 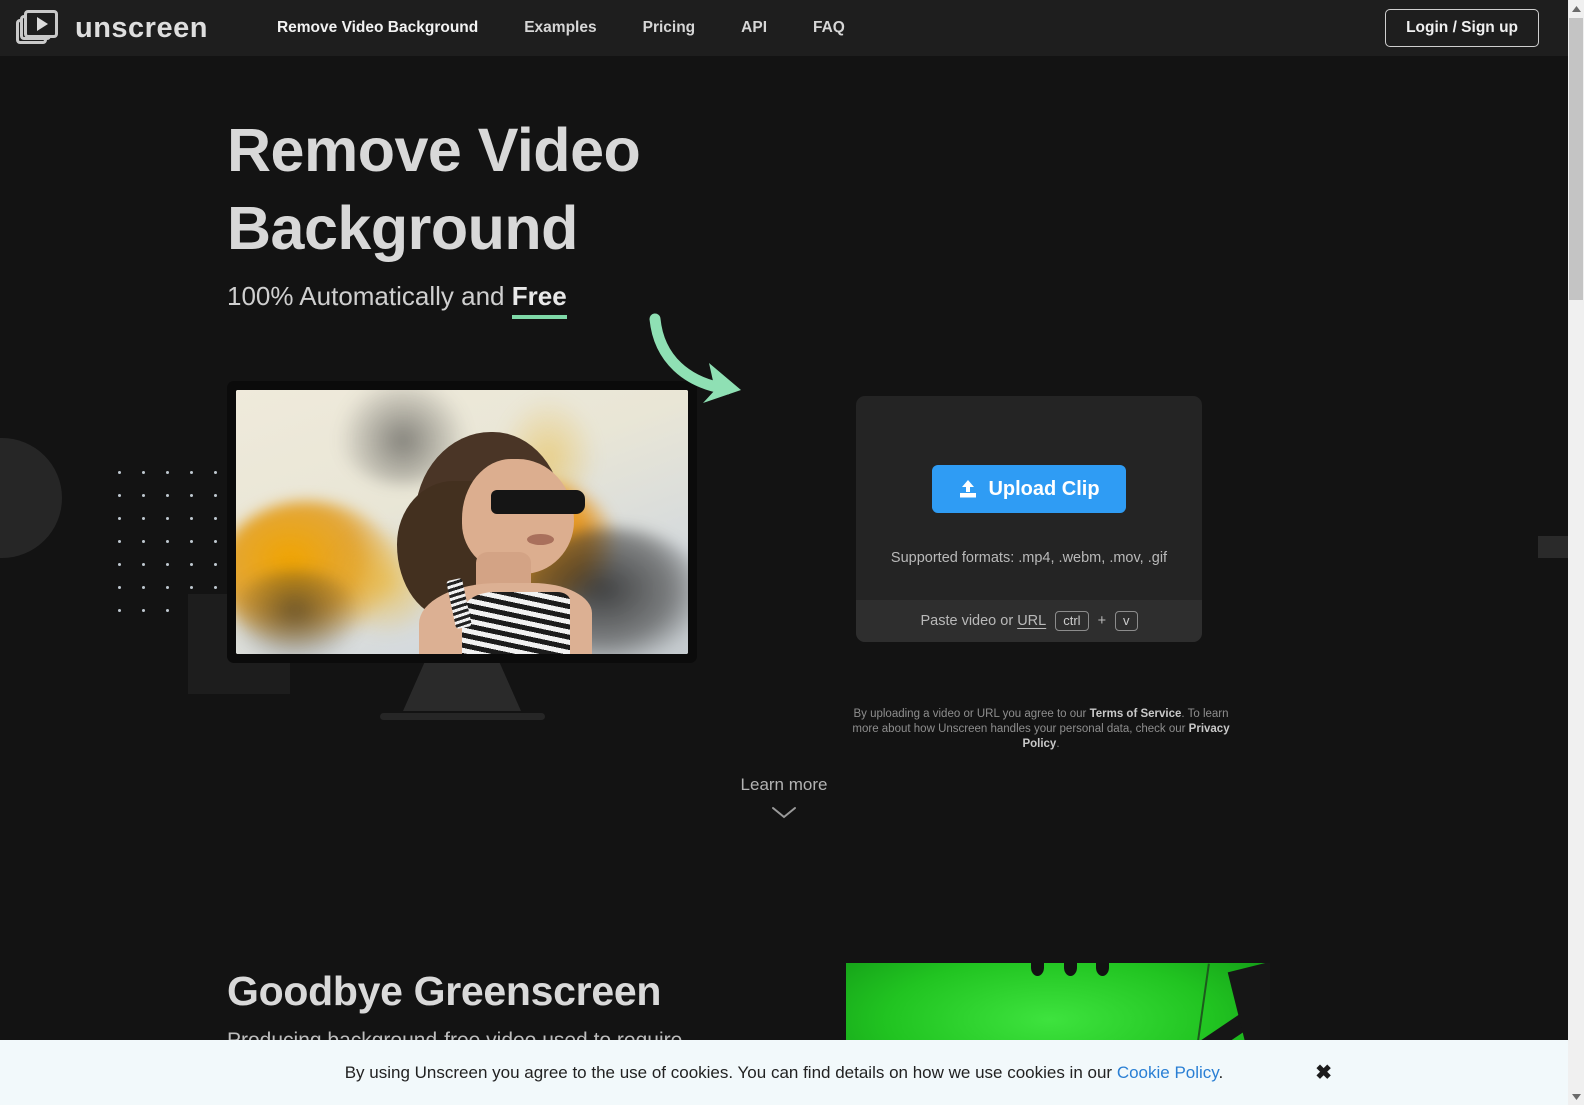 What do you see at coordinates (444, 991) in the screenshot?
I see `section-heading: Goodbye Greenscreen` at bounding box center [444, 991].